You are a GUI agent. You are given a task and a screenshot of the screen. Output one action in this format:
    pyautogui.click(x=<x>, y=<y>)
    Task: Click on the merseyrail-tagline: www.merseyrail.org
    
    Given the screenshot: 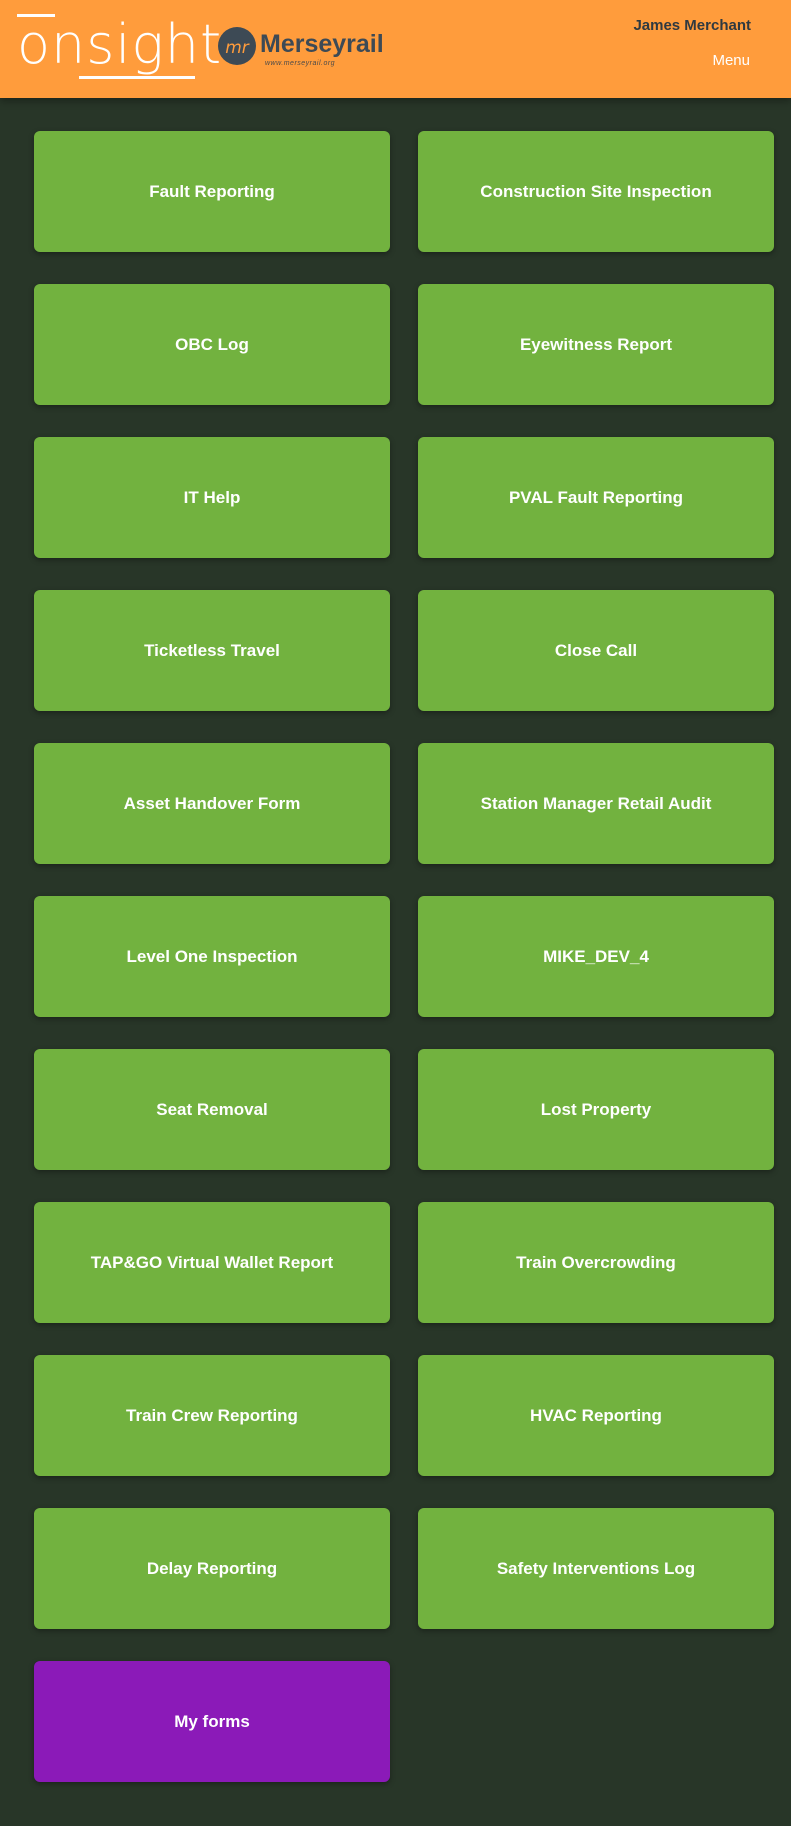 What is the action you would take?
    pyautogui.click(x=300, y=63)
    